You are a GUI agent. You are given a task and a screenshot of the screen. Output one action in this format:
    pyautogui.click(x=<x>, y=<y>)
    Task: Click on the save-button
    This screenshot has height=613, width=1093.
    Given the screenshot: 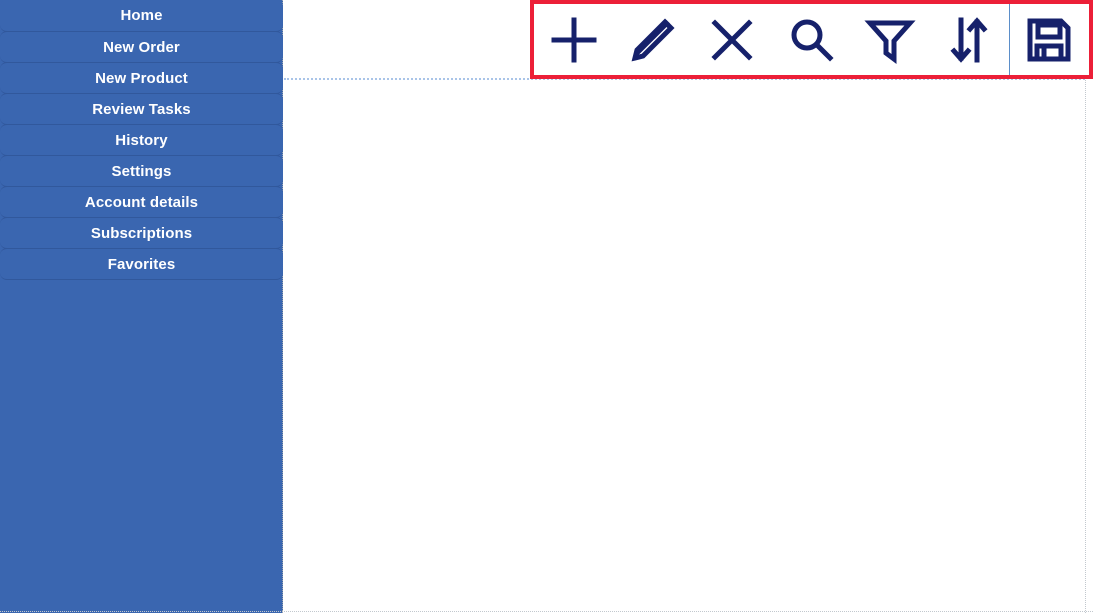 What is the action you would take?
    pyautogui.click(x=1048, y=39)
    